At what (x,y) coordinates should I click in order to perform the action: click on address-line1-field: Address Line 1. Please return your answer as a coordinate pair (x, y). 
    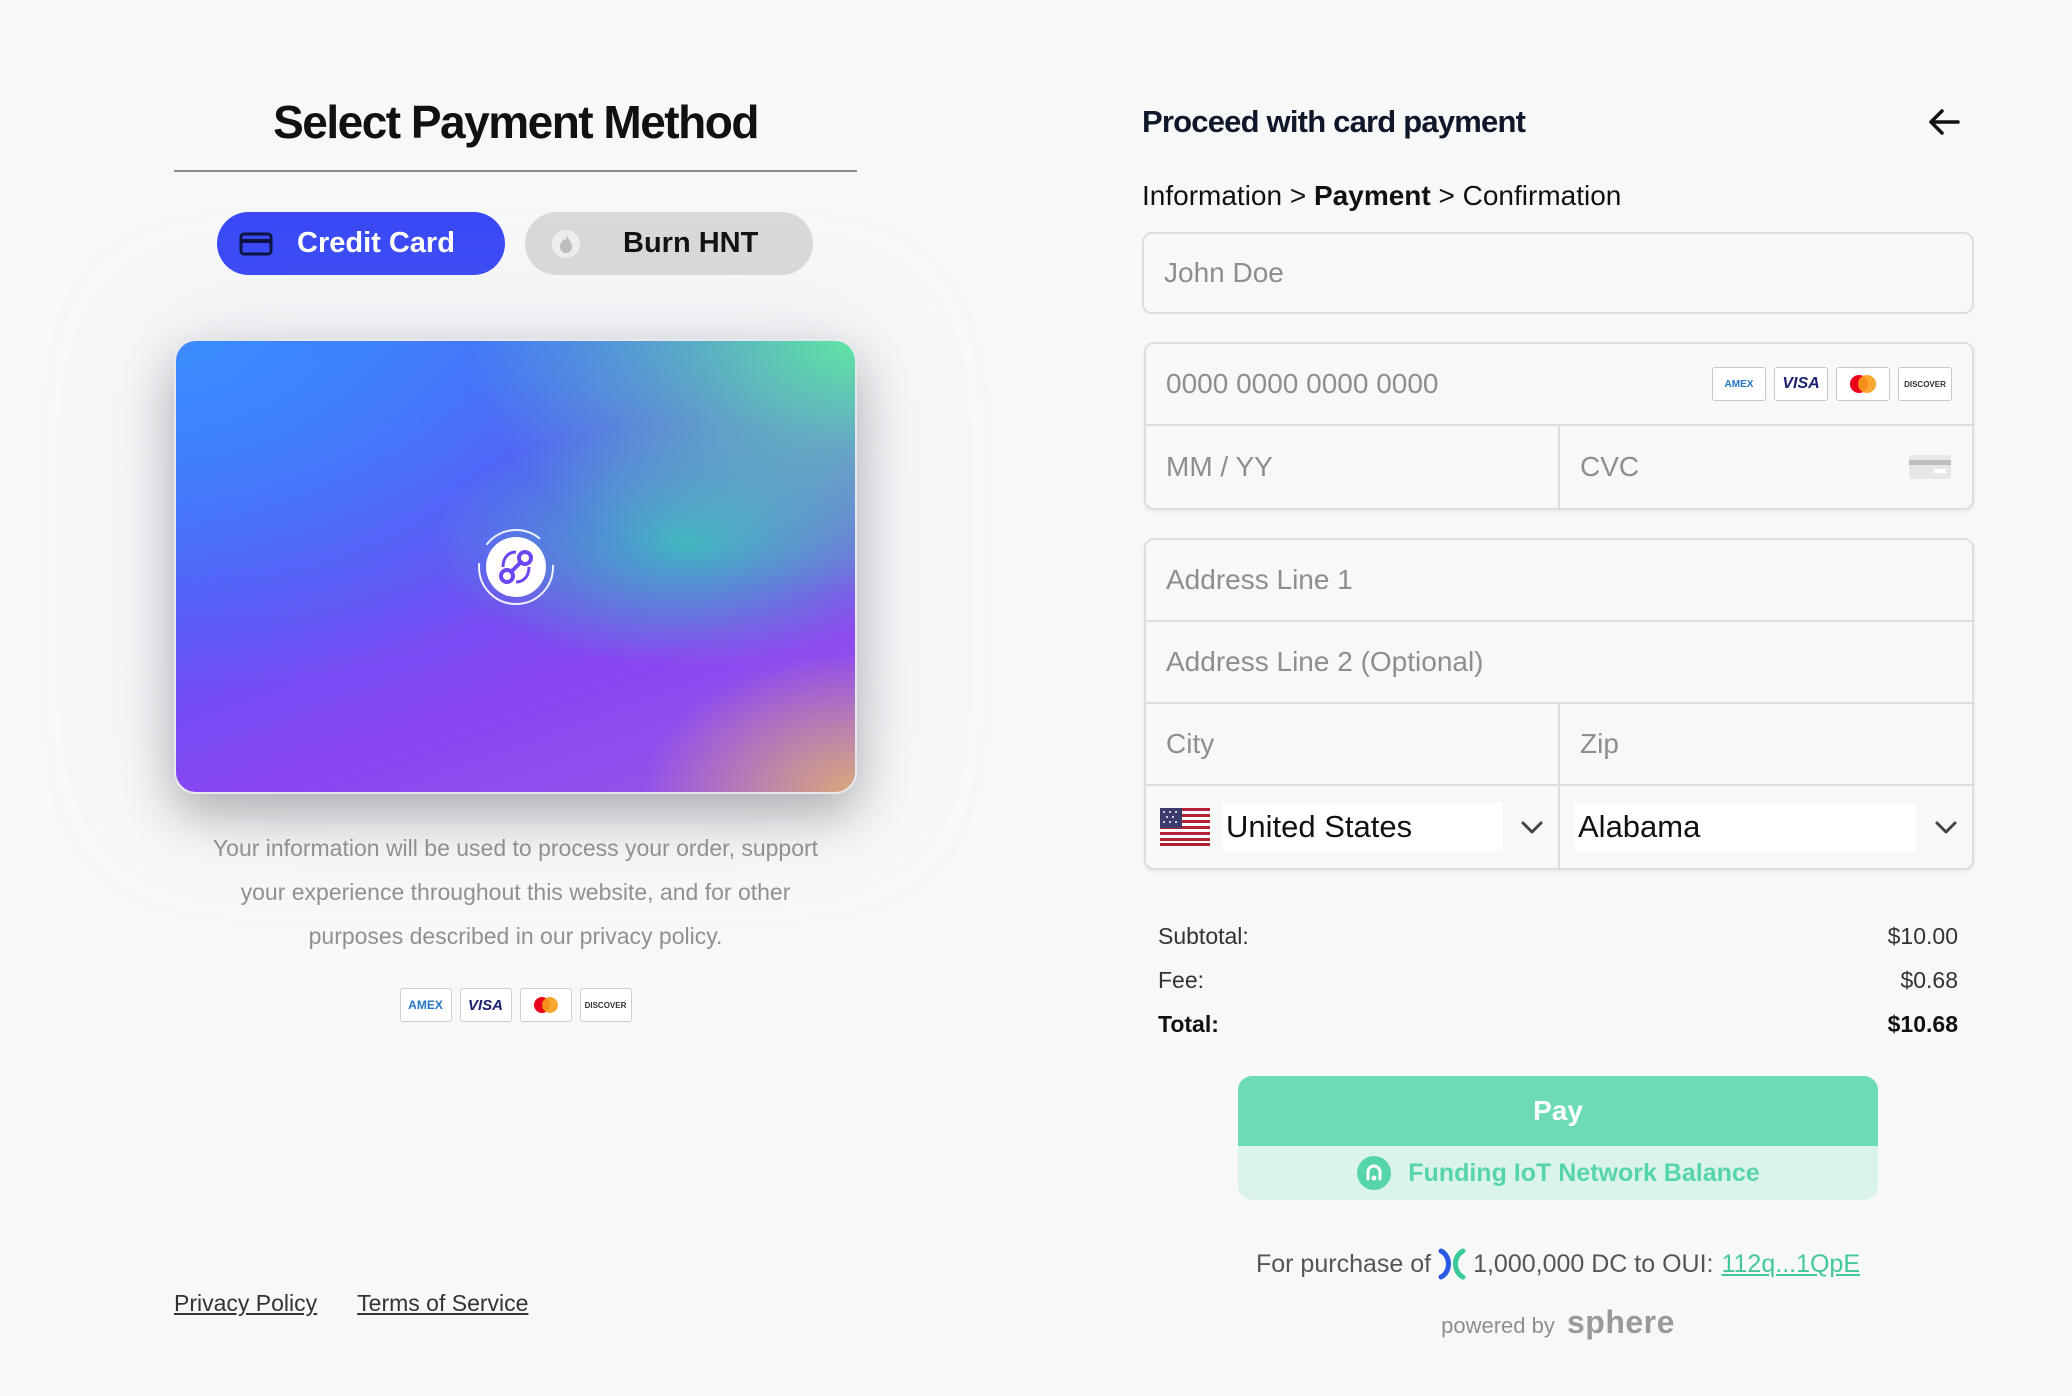
    Looking at the image, I should click on (1559, 581).